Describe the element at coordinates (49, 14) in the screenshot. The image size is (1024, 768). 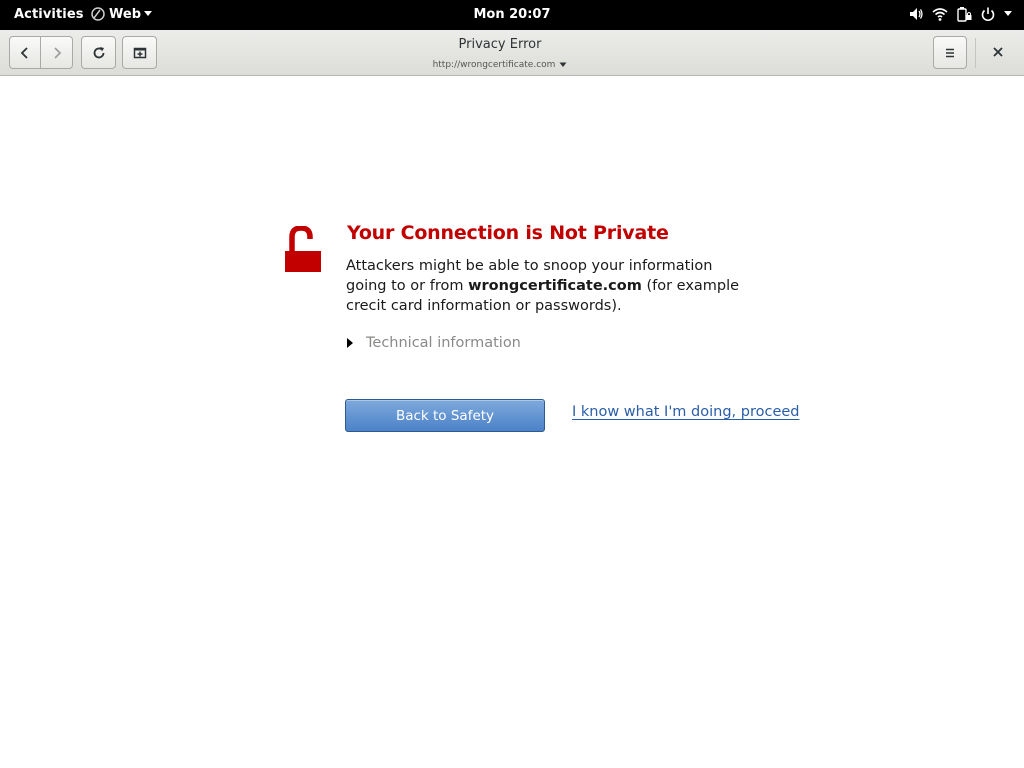
I see `activities-button: Activities` at that location.